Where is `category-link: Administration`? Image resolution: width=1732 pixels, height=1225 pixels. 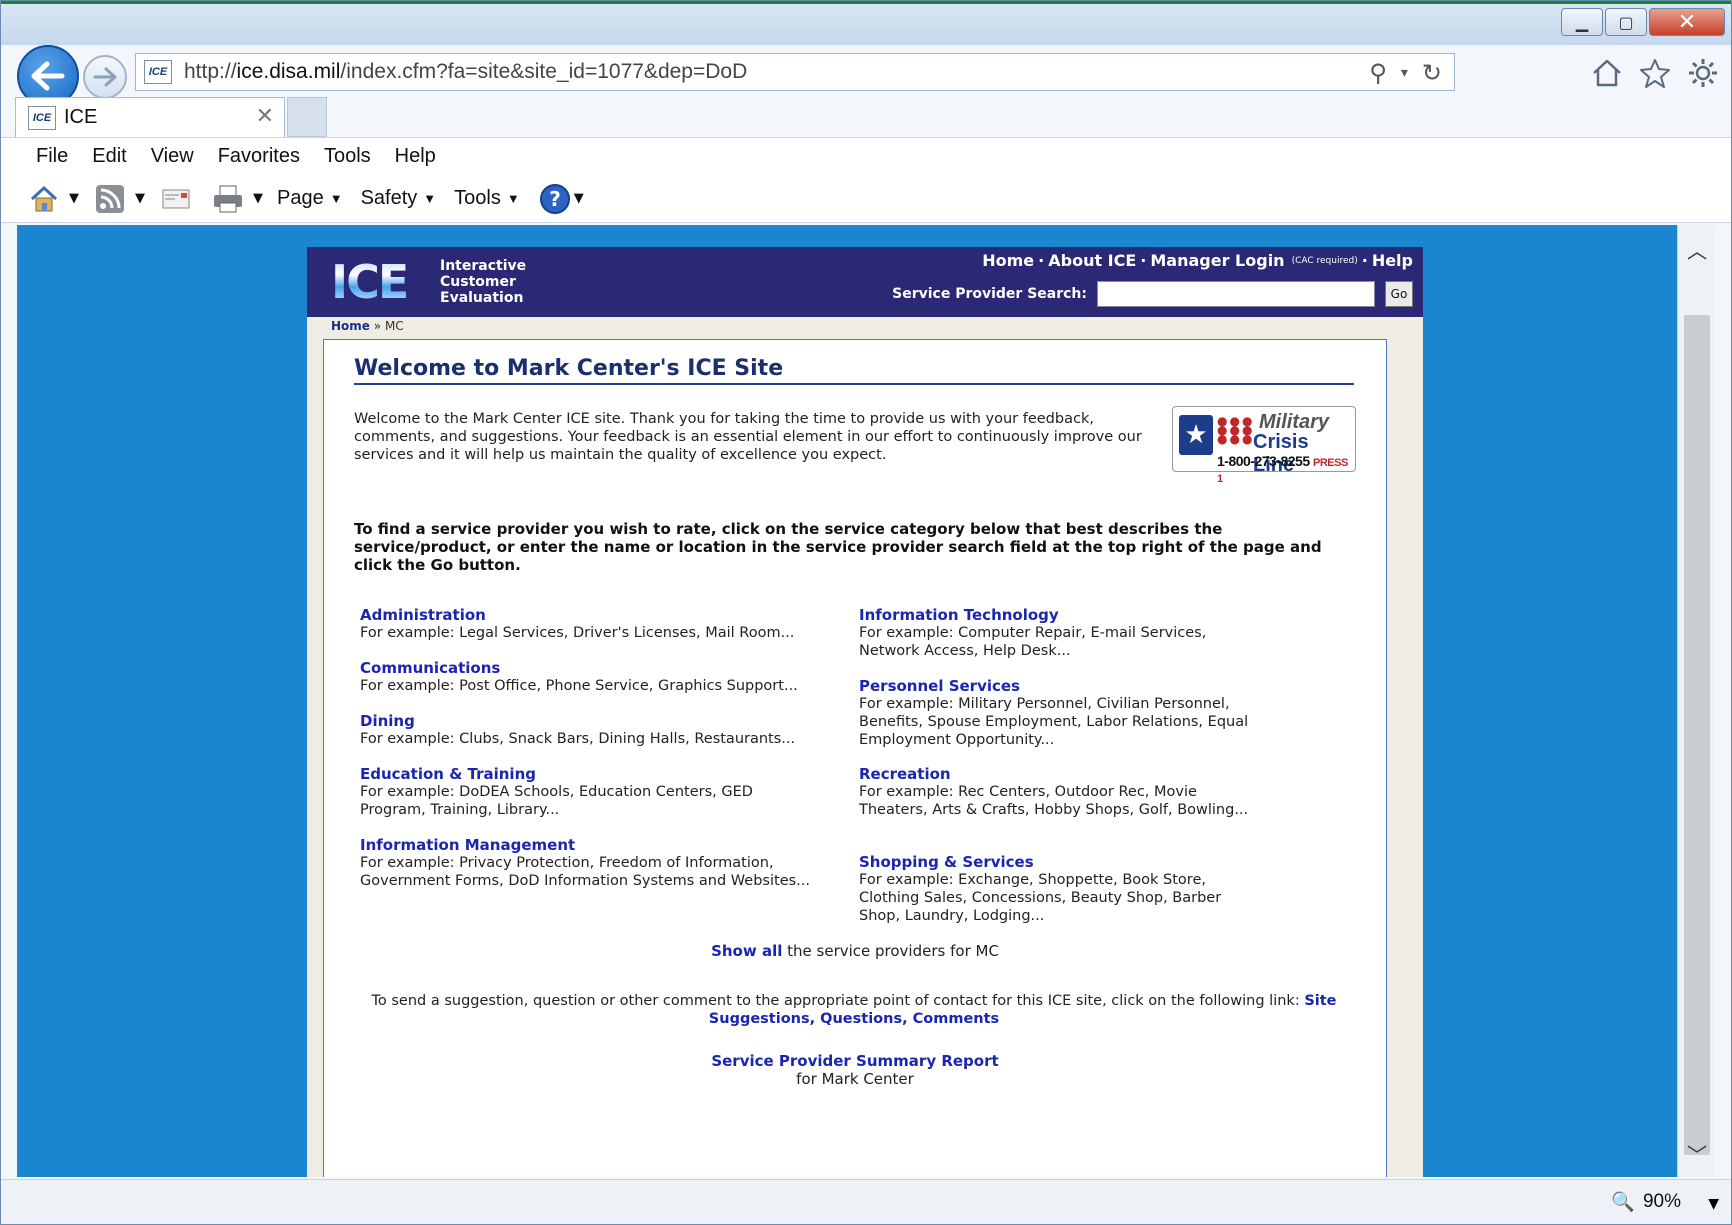 category-link: Administration is located at coordinates (595, 615).